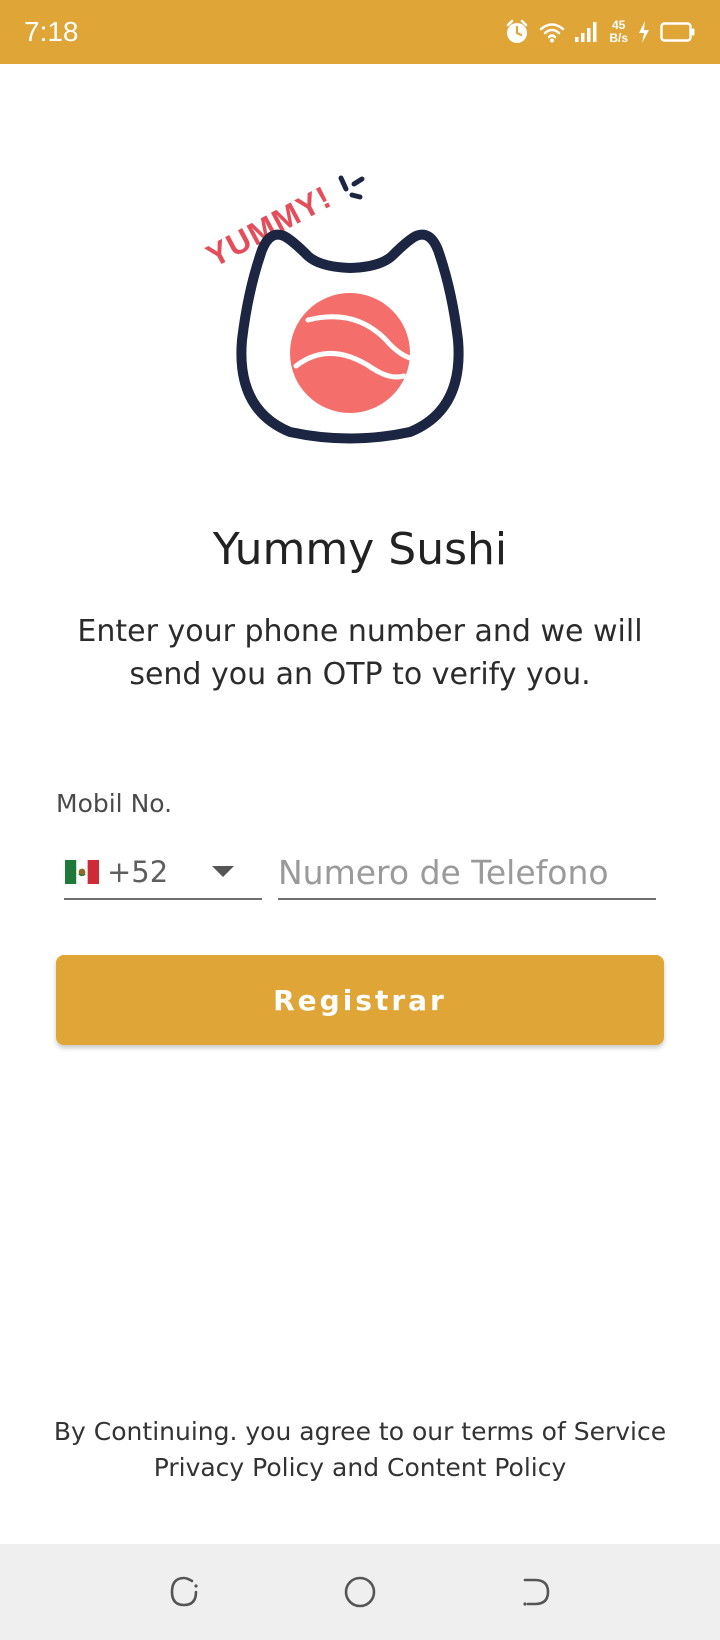 Image resolution: width=720 pixels, height=1640 pixels. Describe the element at coordinates (644, 32) in the screenshot. I see `charging-icon` at that location.